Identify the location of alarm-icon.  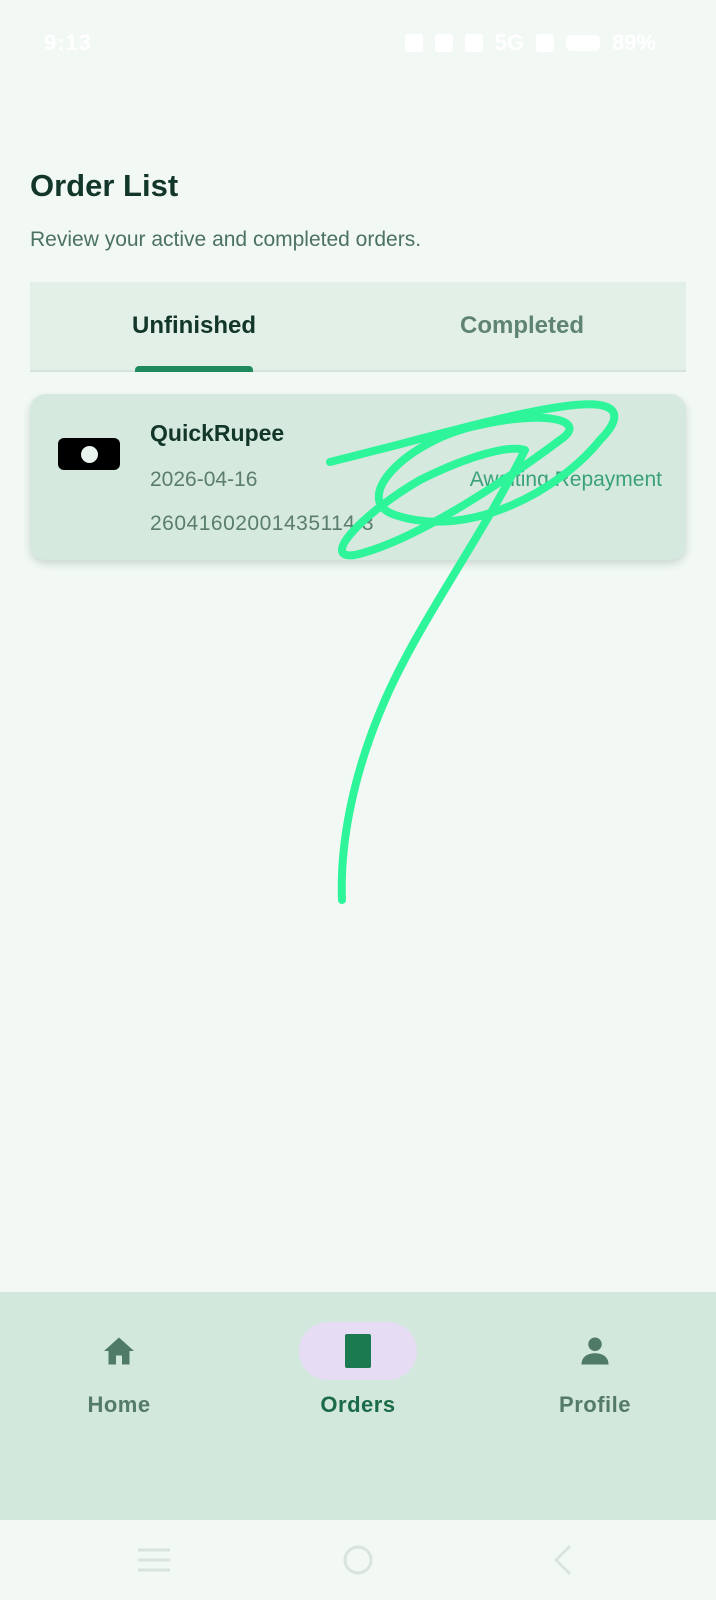
(443, 43).